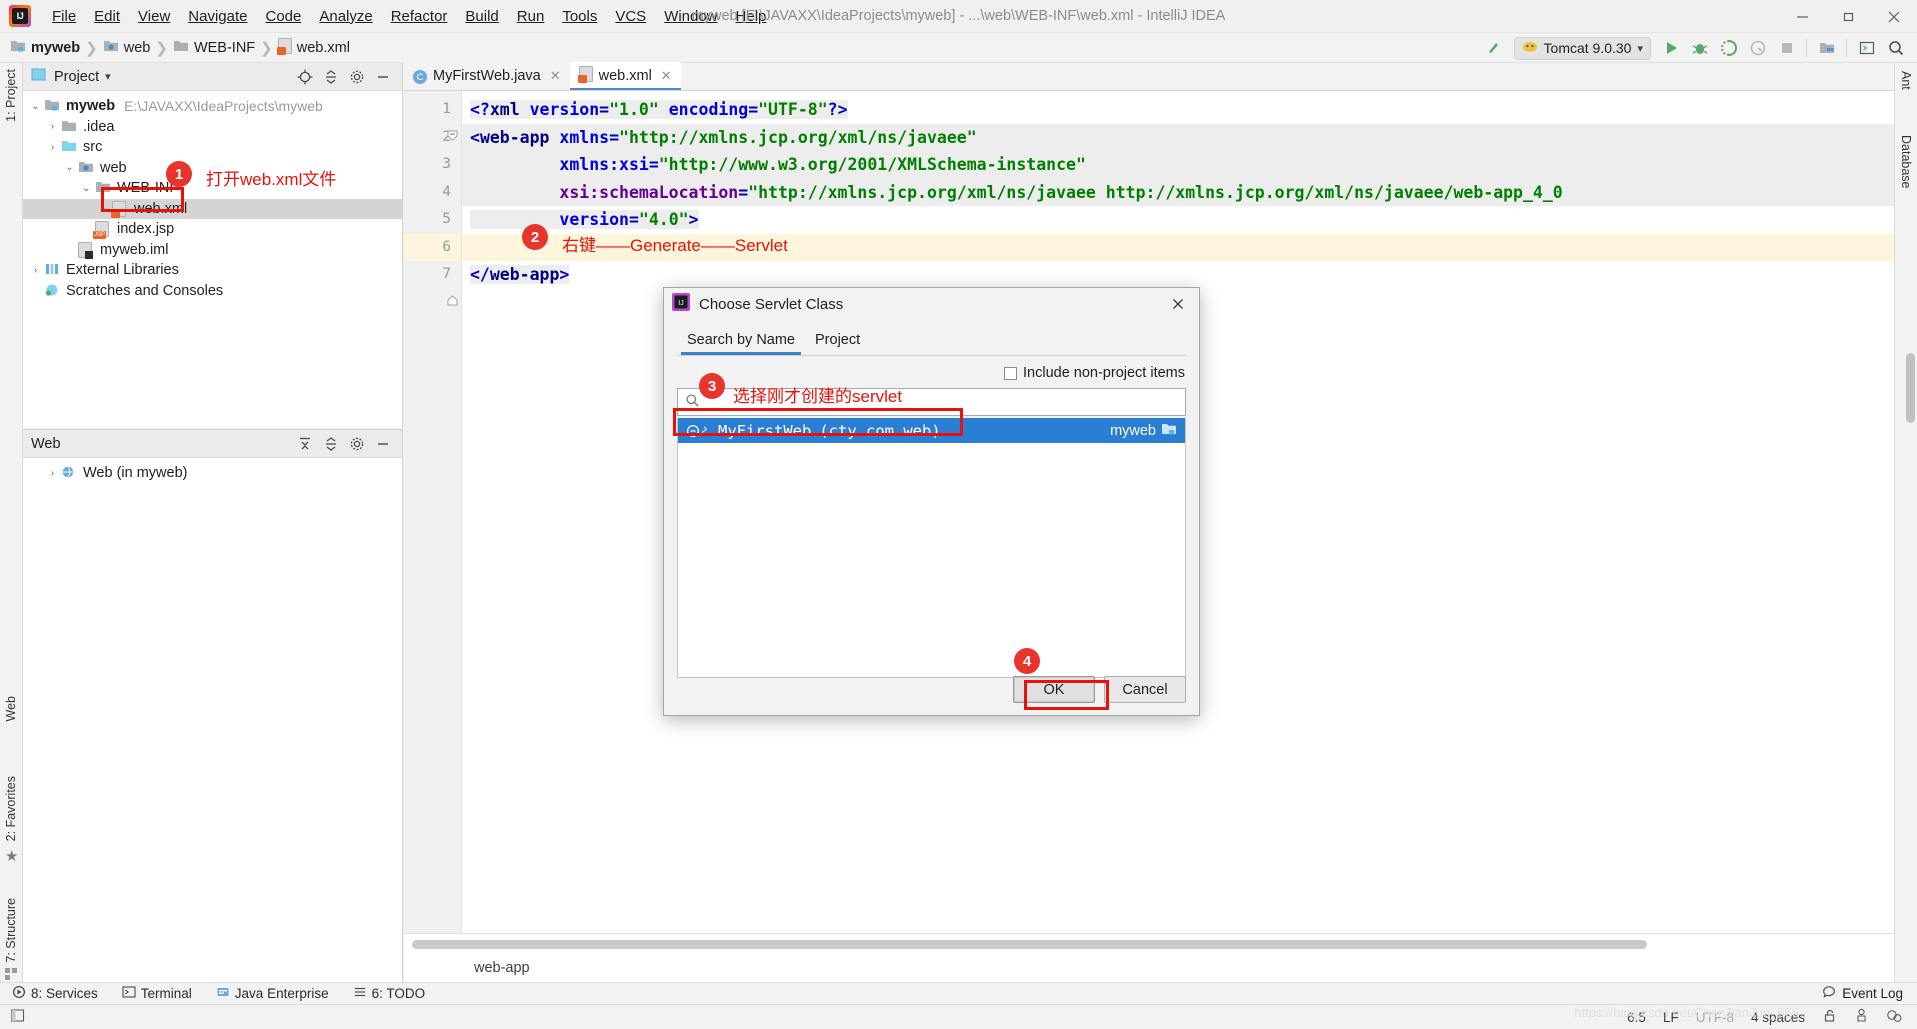  I want to click on search-everywhere-icon, so click(1895, 48).